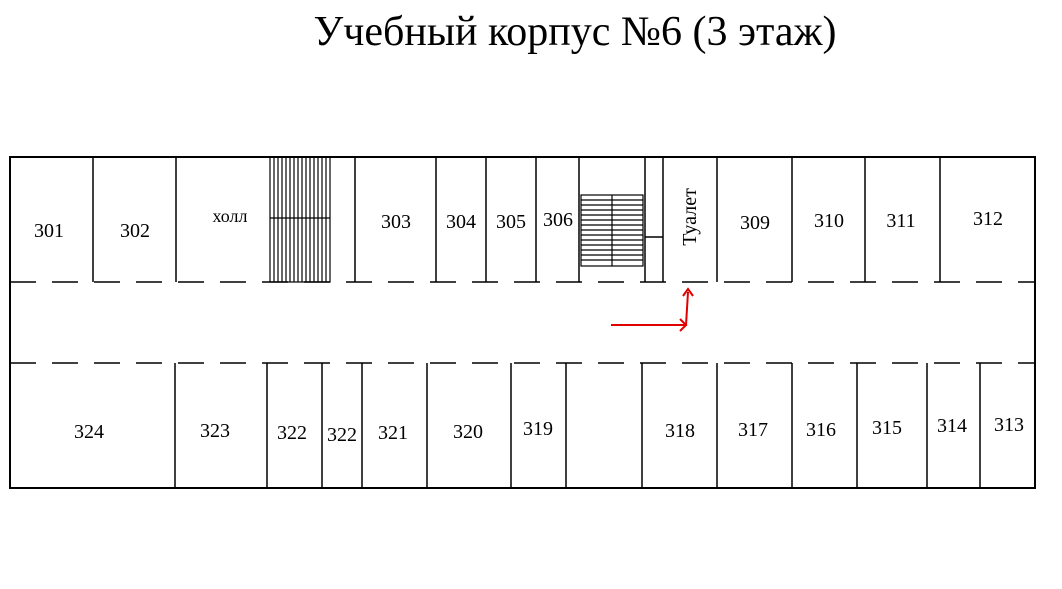  Describe the element at coordinates (829, 221) in the screenshot. I see `room-310-label: 310` at that location.